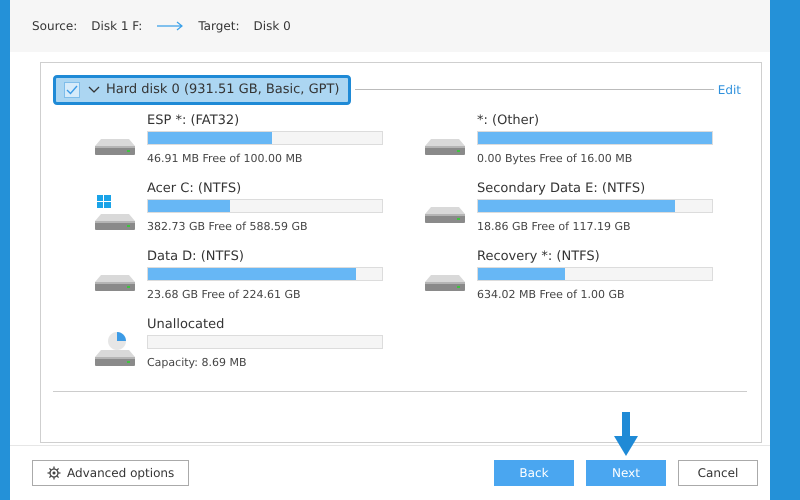 This screenshot has height=500, width=800. I want to click on footer-button: Cancel, so click(718, 473).